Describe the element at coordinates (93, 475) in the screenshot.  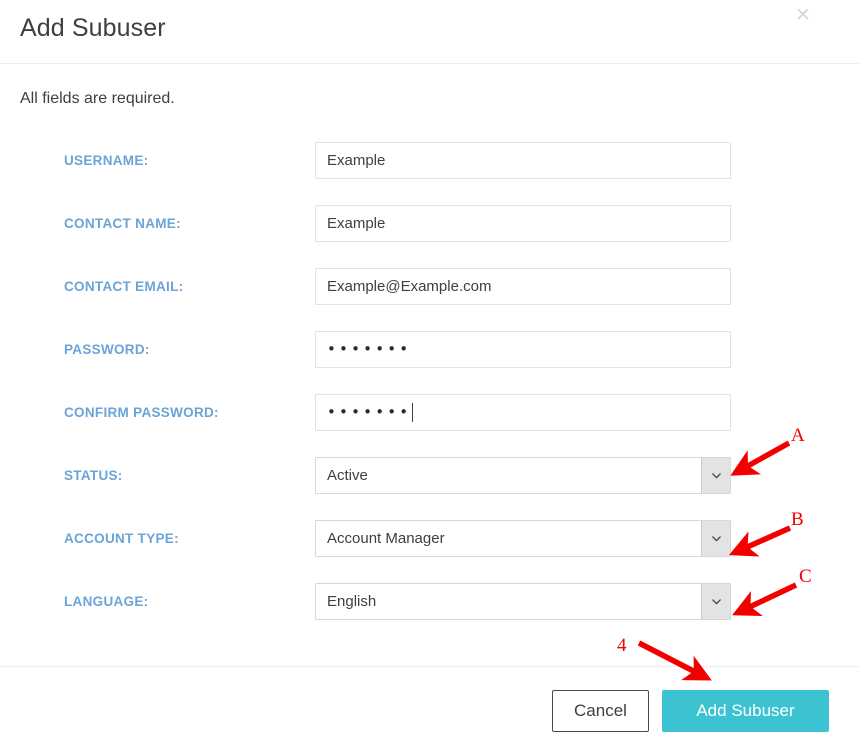
I see `status-label: STATUS:` at that location.